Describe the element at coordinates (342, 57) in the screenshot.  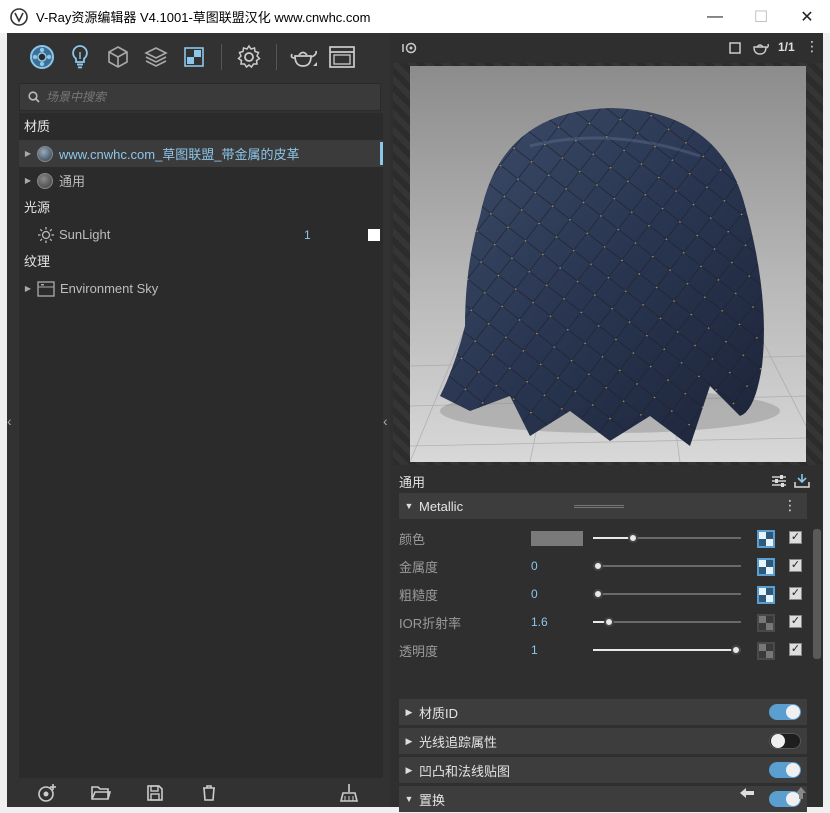
I see `frame-buffer-icon` at that location.